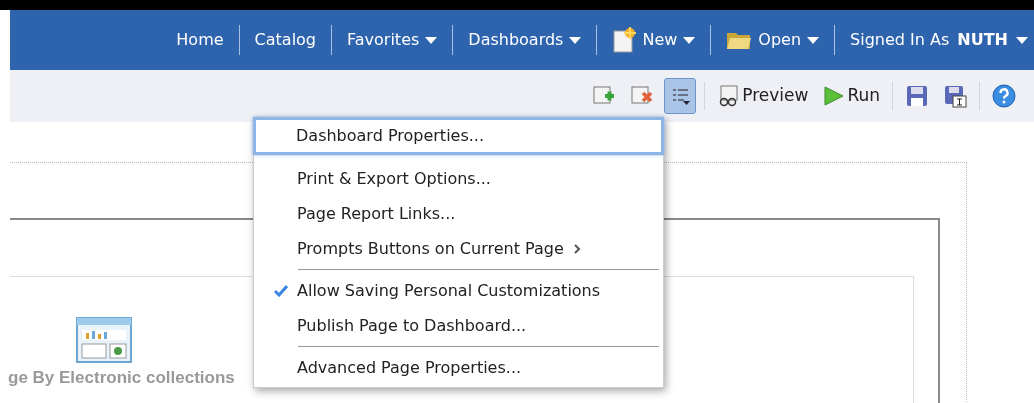  What do you see at coordinates (200, 40) in the screenshot?
I see `nav-link: Home` at bounding box center [200, 40].